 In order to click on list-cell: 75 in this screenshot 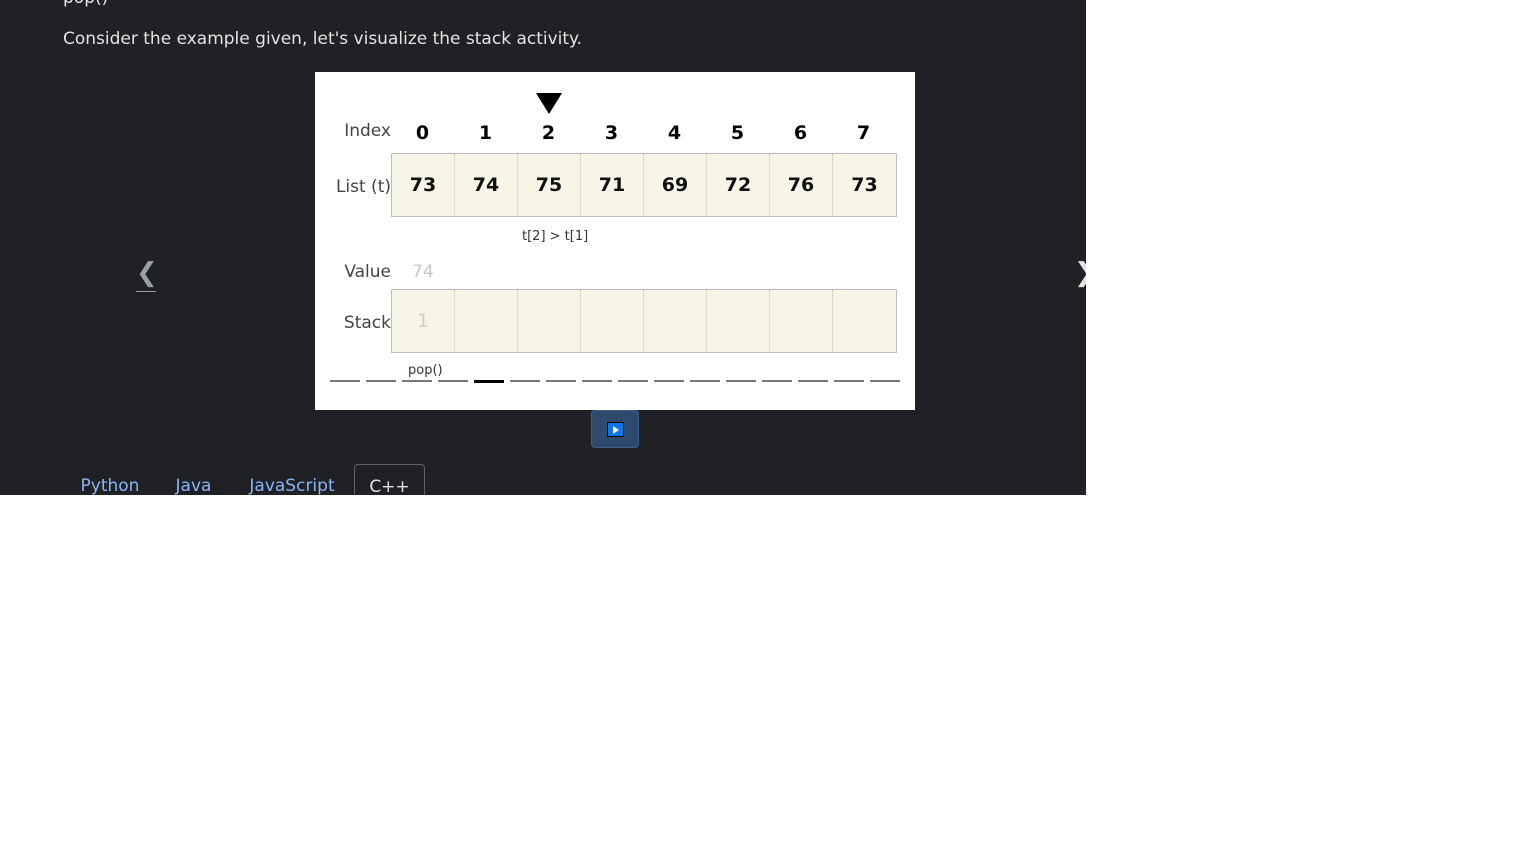, I will do `click(549, 185)`.